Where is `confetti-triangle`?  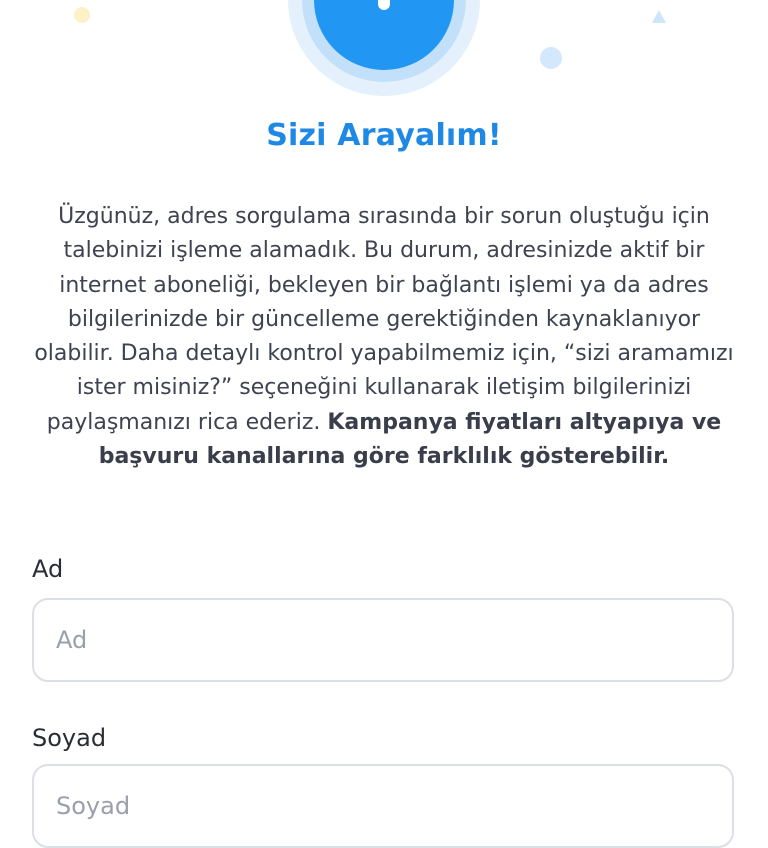
confetti-triangle is located at coordinates (659, 16).